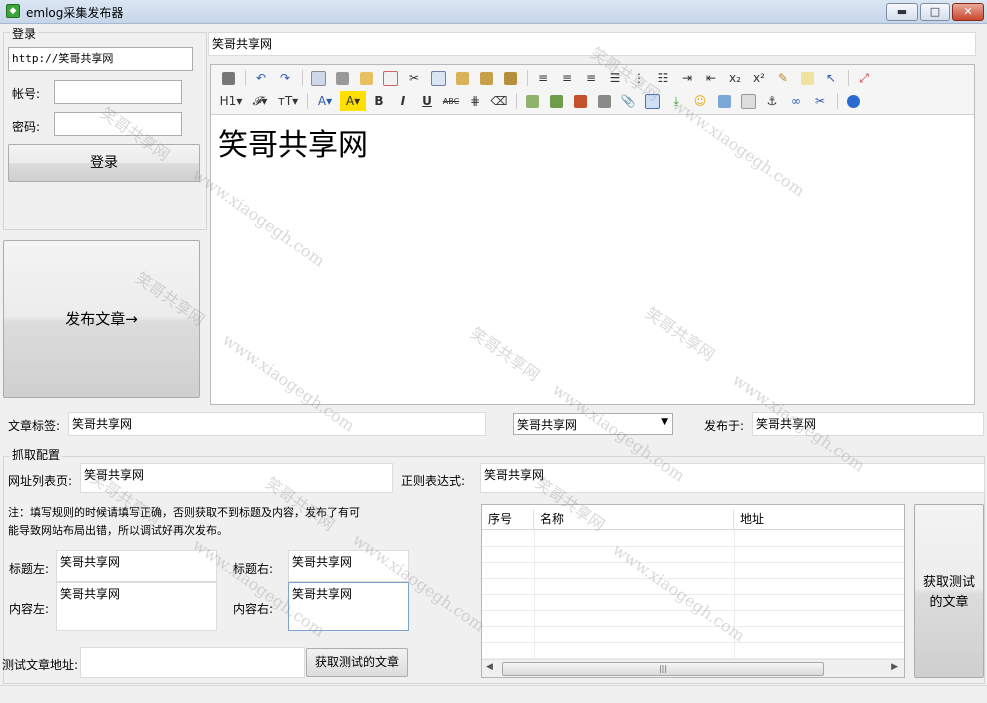 Image resolution: width=987 pixels, height=703 pixels. What do you see at coordinates (493, 12) in the screenshot?
I see `title-bar` at bounding box center [493, 12].